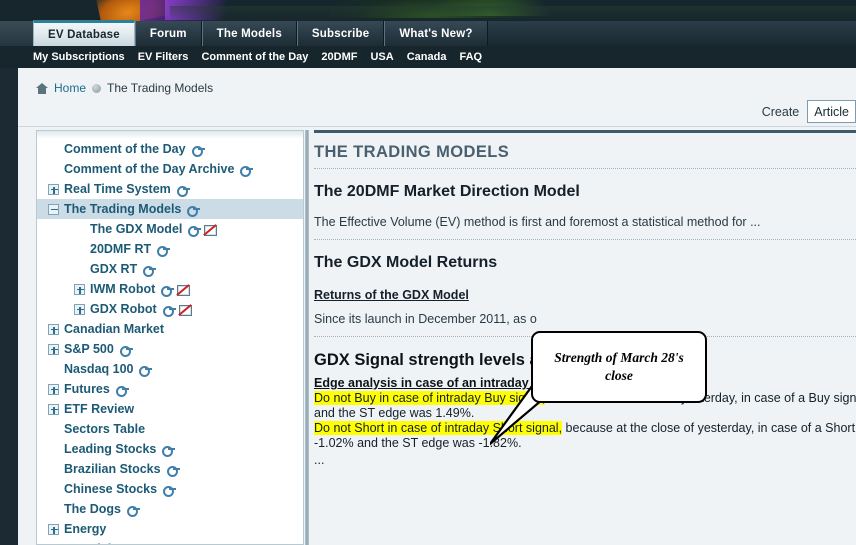 This screenshot has height=545, width=856. What do you see at coordinates (470, 57) in the screenshot?
I see `subnav-item-faq: FAQ` at bounding box center [470, 57].